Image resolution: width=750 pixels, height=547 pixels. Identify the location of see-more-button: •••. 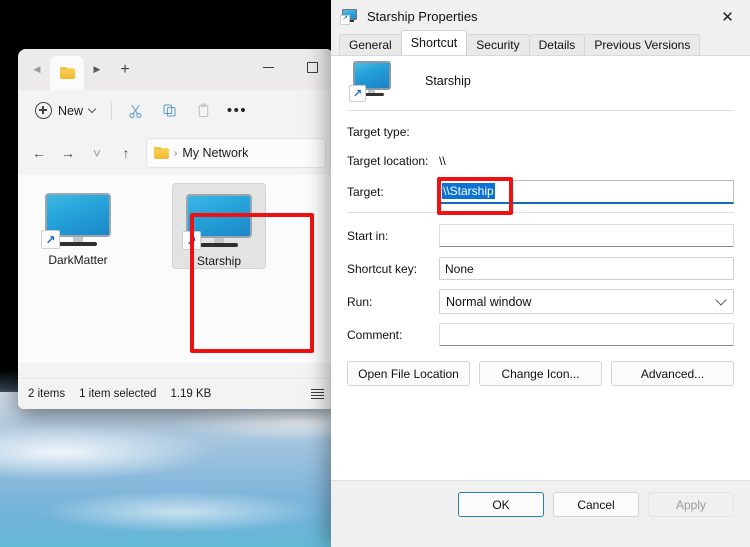
(237, 111).